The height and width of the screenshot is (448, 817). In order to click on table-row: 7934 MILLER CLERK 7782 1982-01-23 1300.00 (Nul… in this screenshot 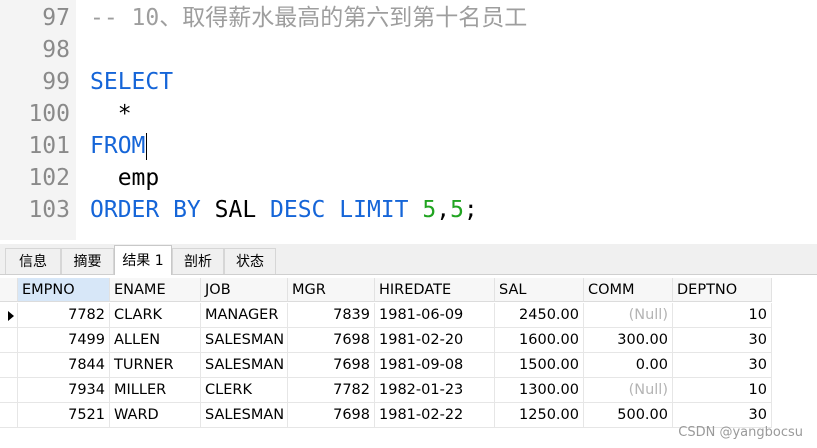, I will do `click(386, 390)`.